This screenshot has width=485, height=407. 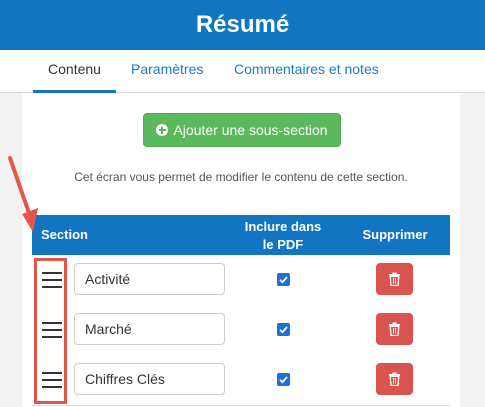 What do you see at coordinates (250, 130) in the screenshot?
I see `add-subsection-label: Ajouter une sous-section` at bounding box center [250, 130].